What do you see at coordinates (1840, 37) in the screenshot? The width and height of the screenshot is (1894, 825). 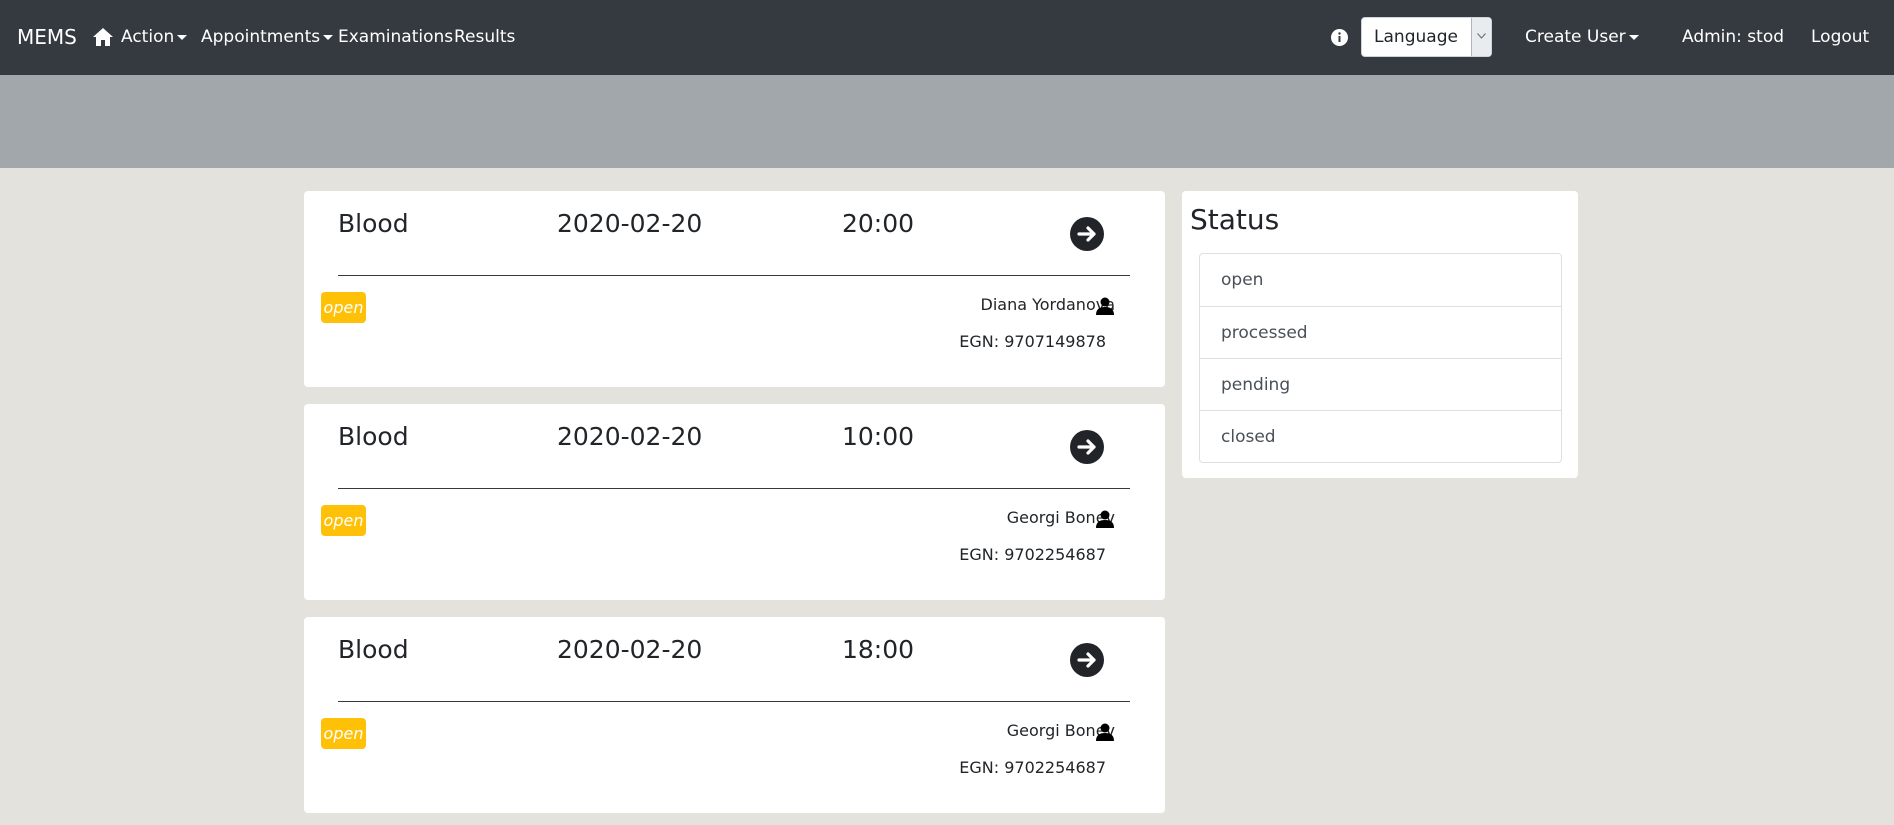 I see `logout-link: Logout` at bounding box center [1840, 37].